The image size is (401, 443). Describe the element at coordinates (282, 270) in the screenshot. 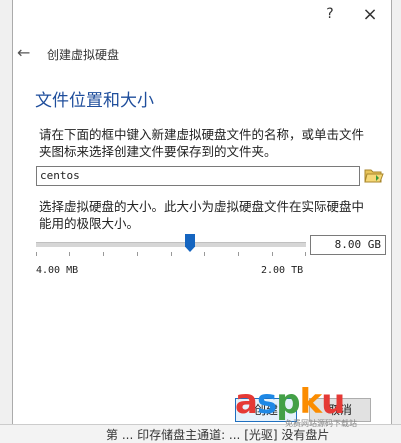

I see `max-size-label: 2.00 TB` at that location.